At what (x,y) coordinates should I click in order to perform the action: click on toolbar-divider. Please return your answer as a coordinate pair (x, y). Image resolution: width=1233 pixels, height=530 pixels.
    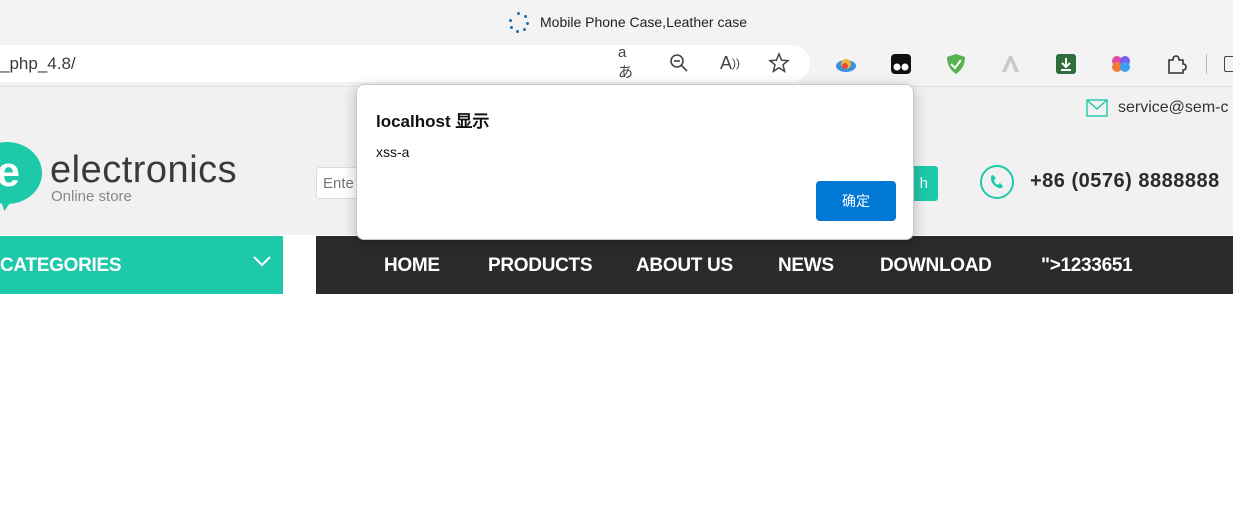
    Looking at the image, I should click on (1206, 64).